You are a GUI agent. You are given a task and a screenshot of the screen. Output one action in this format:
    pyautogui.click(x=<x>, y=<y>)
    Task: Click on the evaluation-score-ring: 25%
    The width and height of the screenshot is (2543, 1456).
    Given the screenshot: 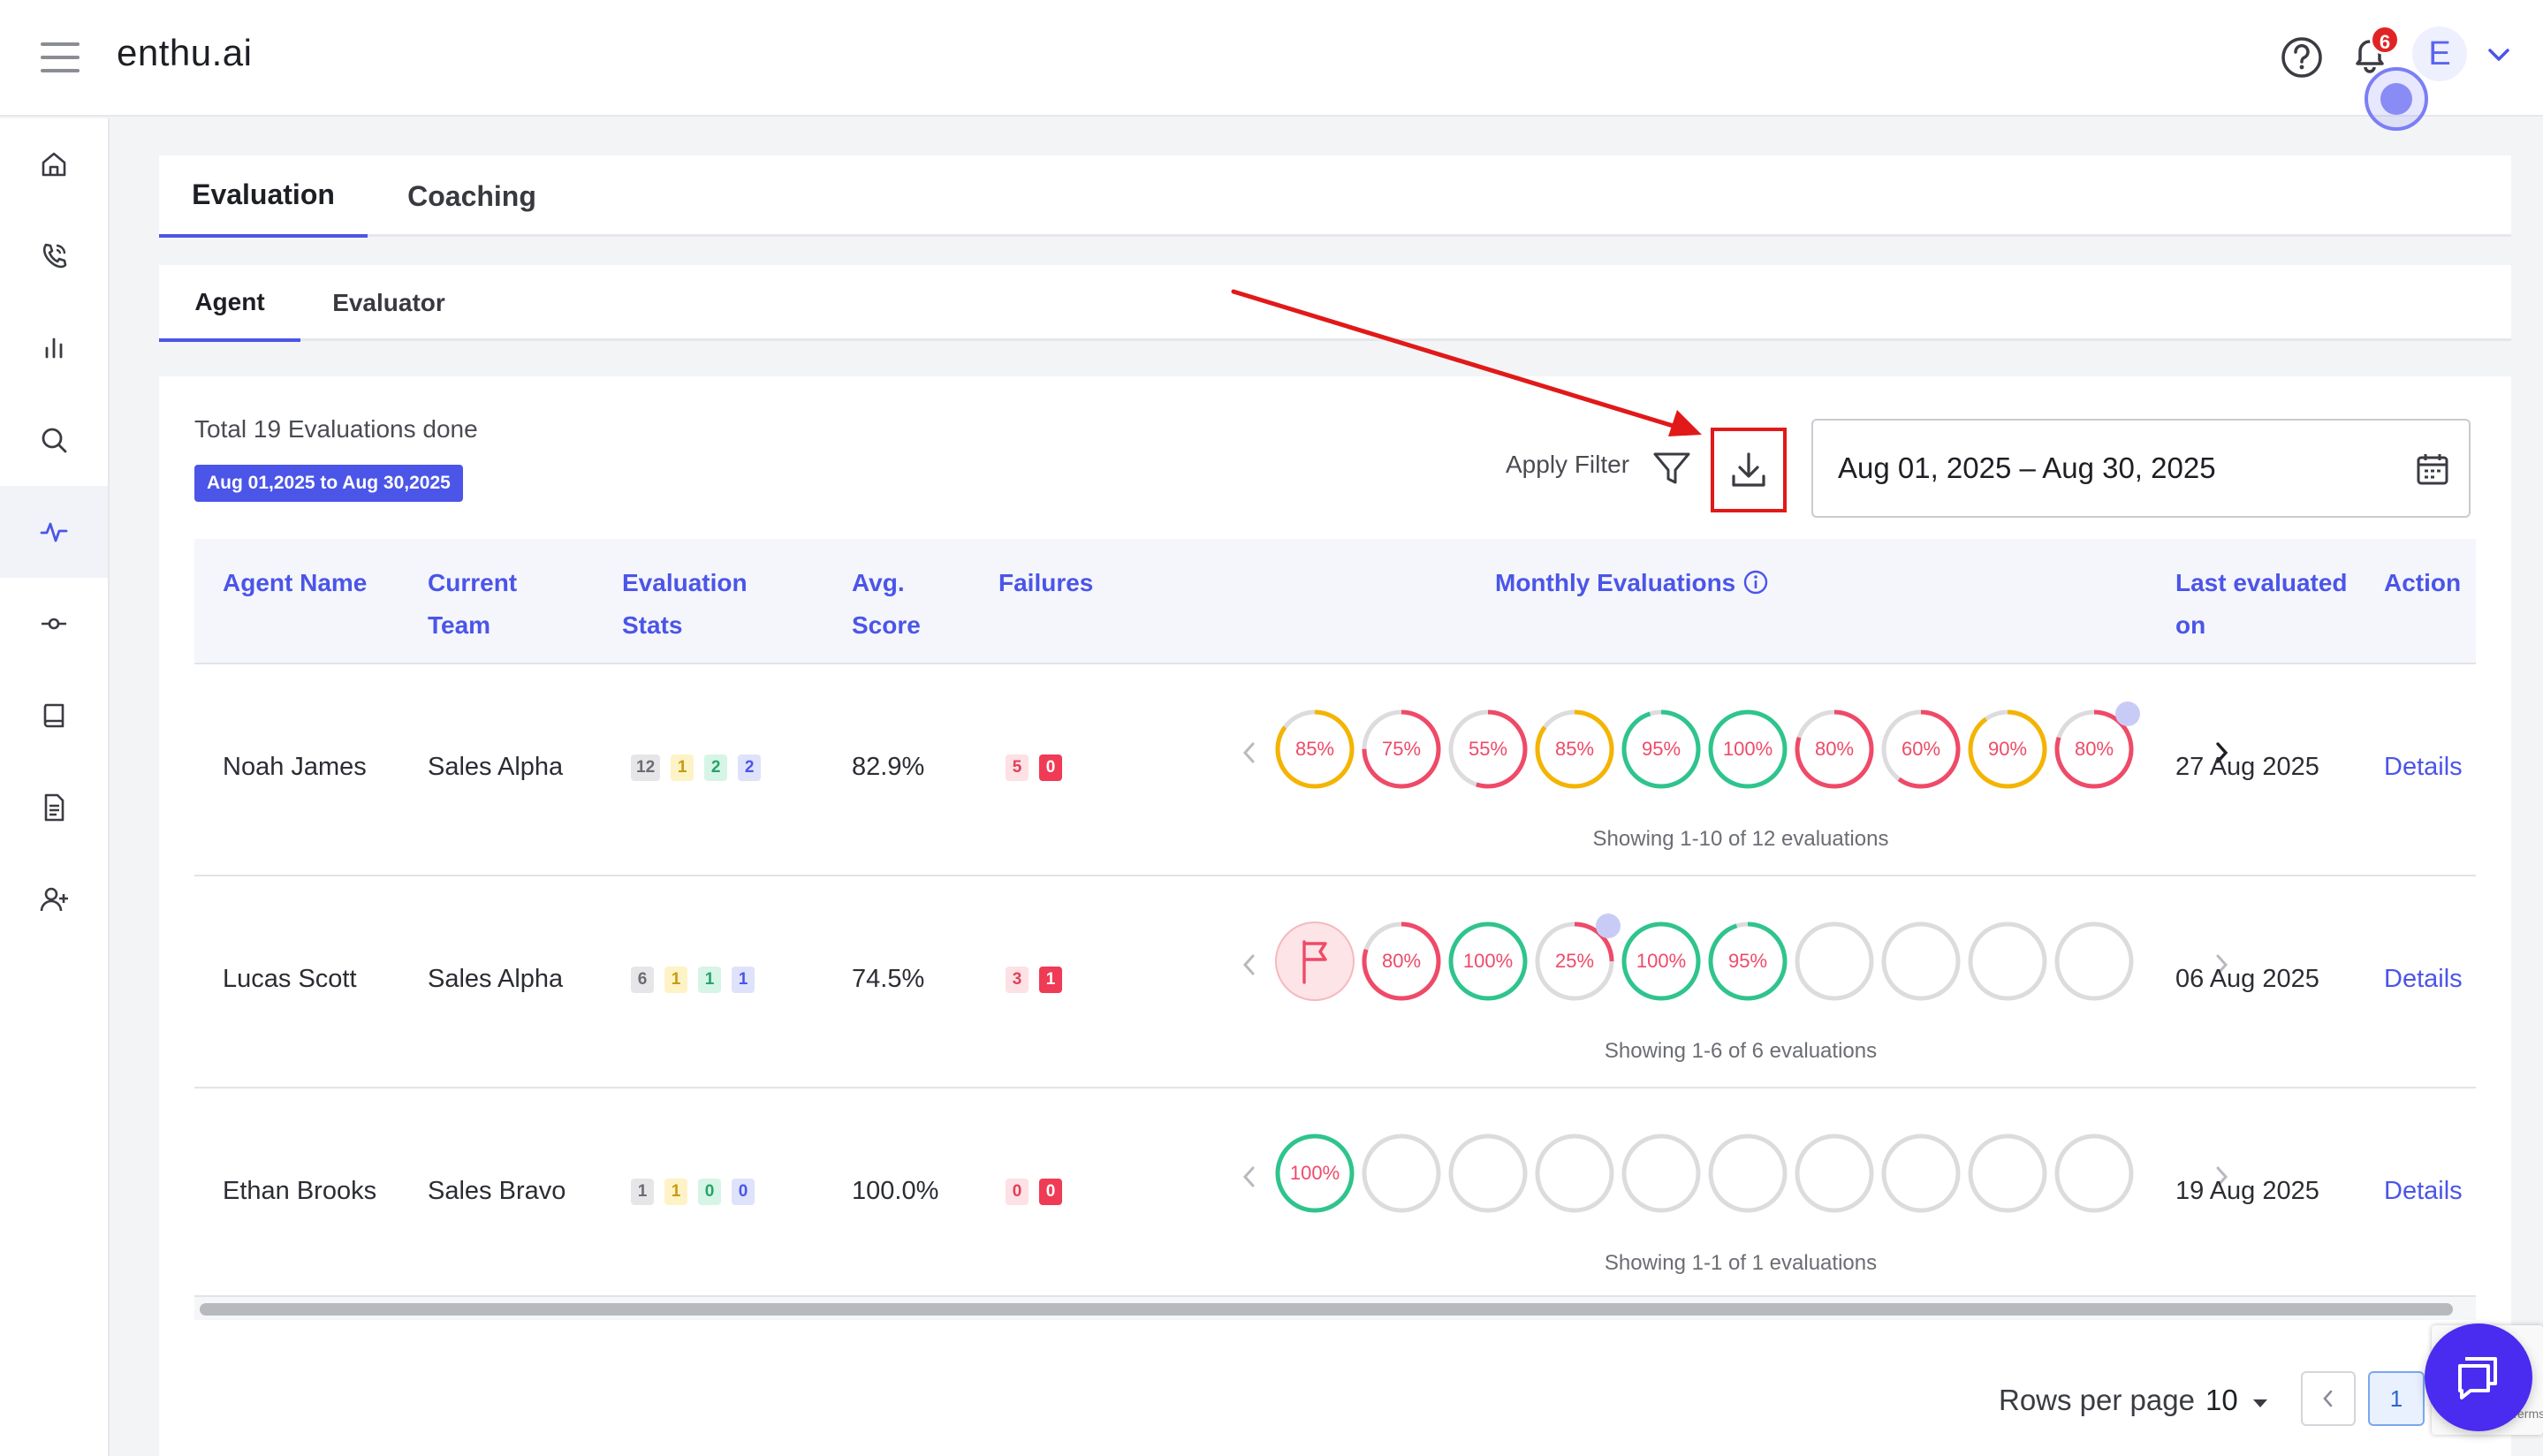 What is the action you would take?
    pyautogui.click(x=1577, y=958)
    